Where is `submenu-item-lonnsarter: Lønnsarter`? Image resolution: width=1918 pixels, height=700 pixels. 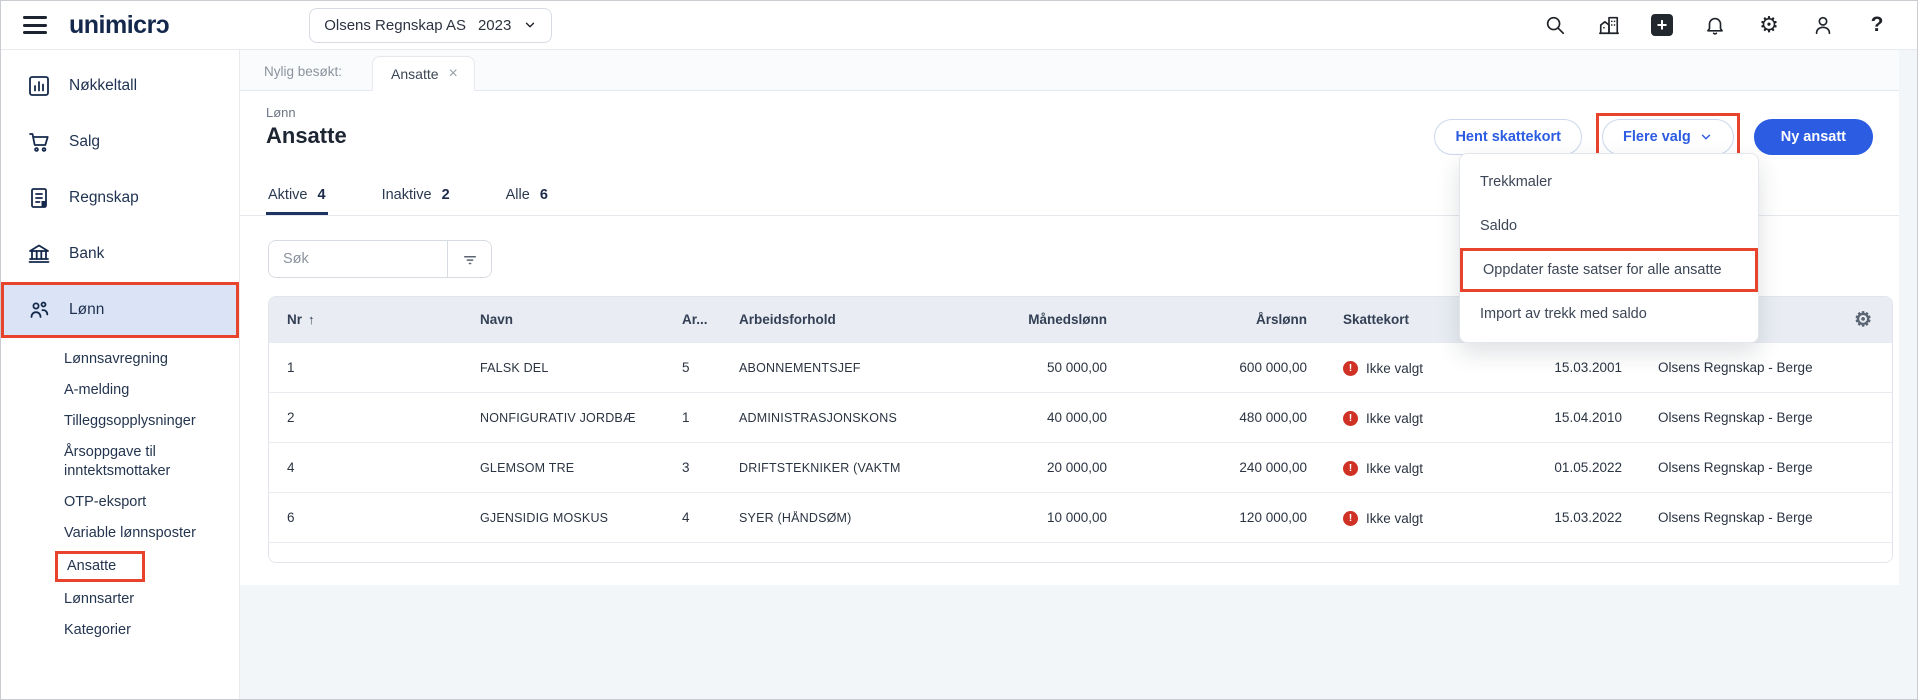 submenu-item-lonnsarter: Lønnsarter is located at coordinates (120, 599).